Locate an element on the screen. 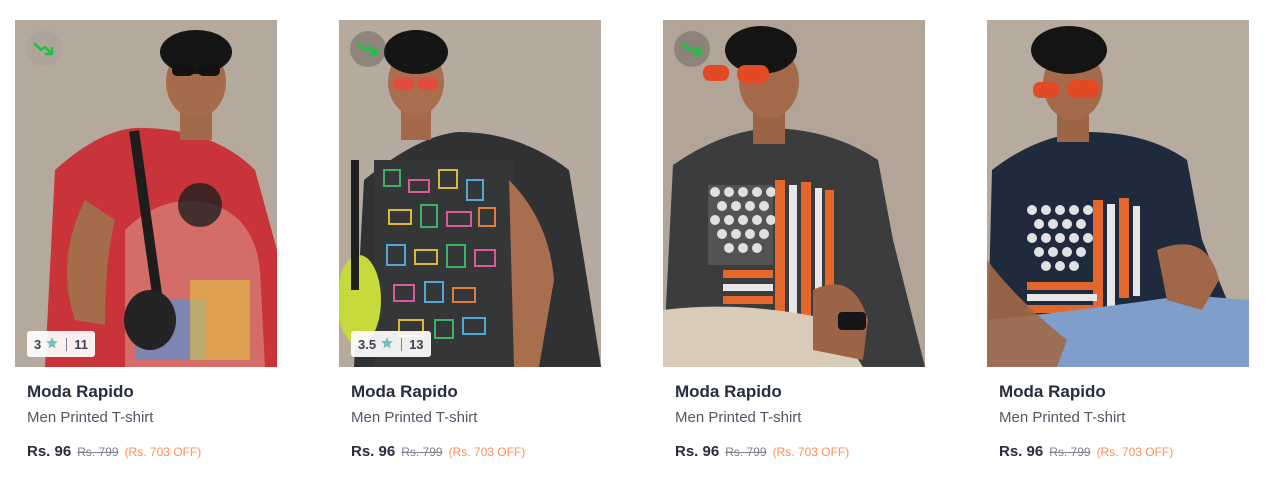  rating-value: 3 is located at coordinates (38, 344).